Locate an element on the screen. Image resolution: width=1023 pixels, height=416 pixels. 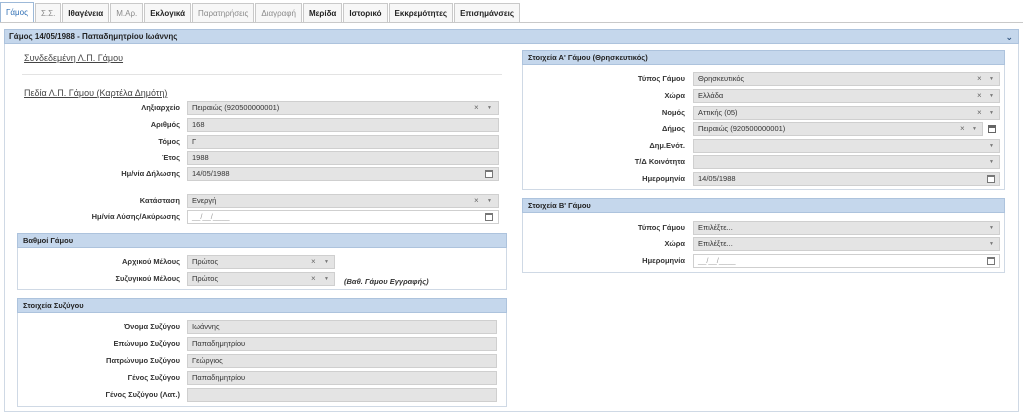
volume-field: Γ is located at coordinates (343, 142).